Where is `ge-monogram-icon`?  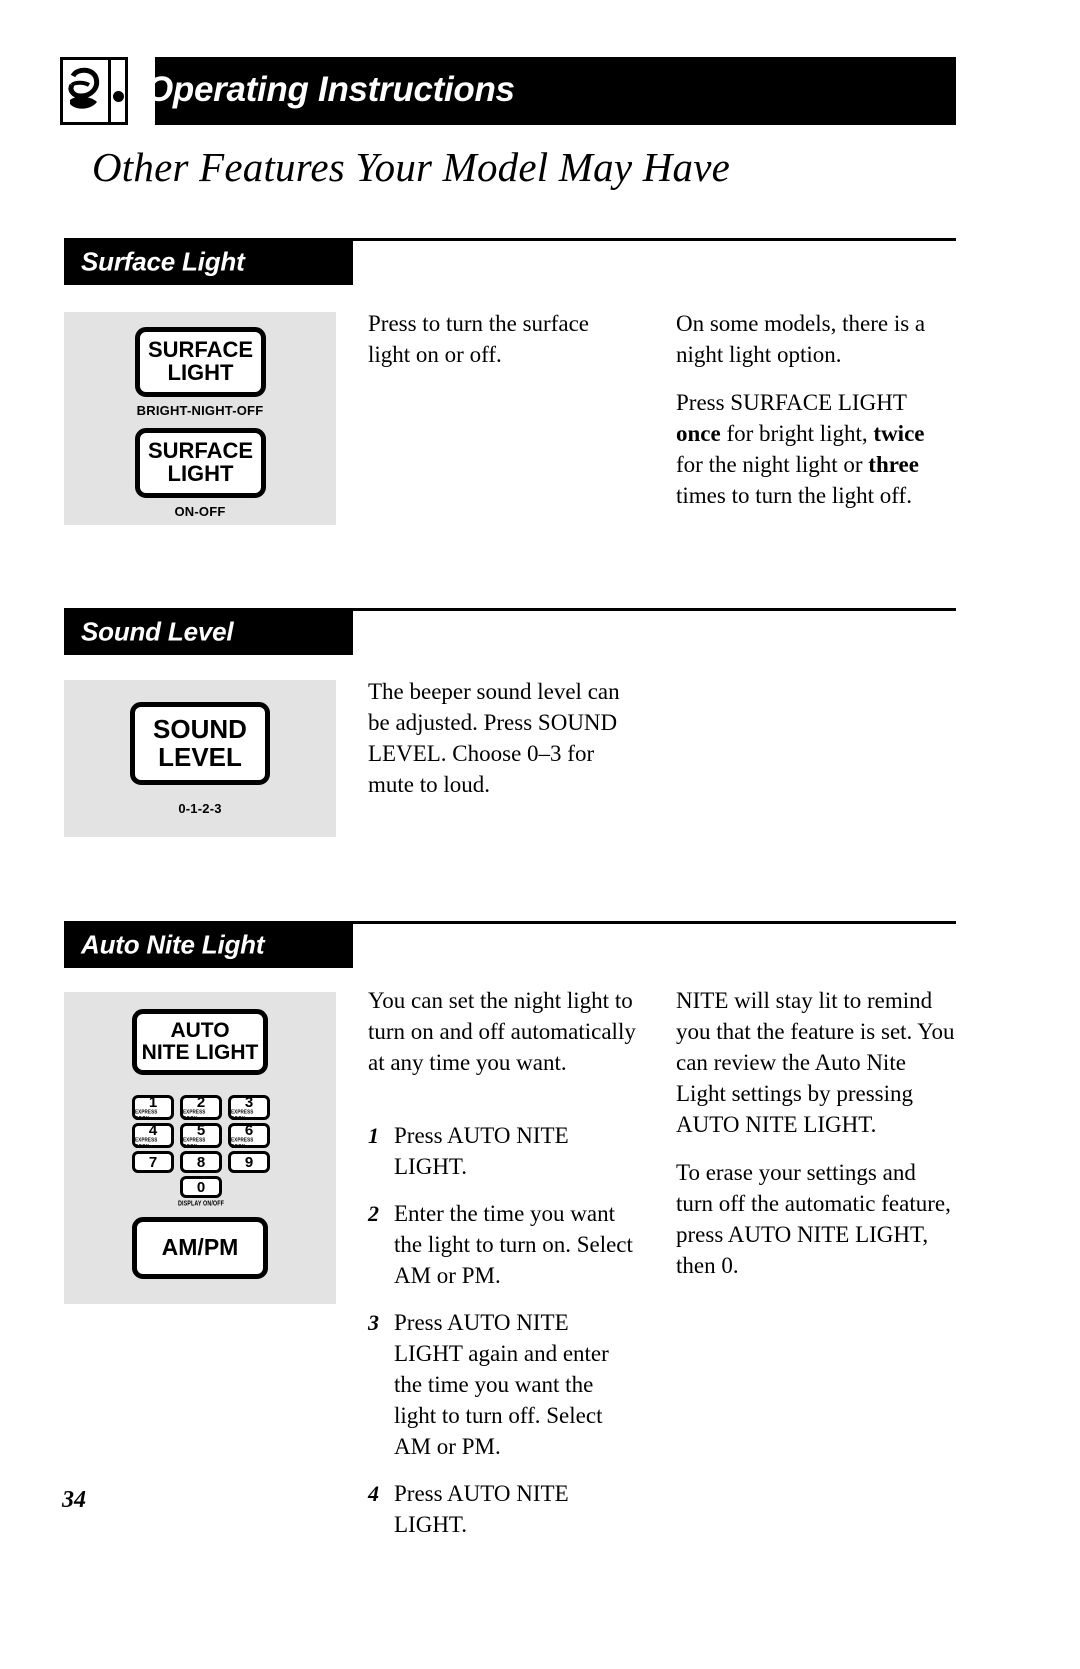 ge-monogram-icon is located at coordinates (94, 91).